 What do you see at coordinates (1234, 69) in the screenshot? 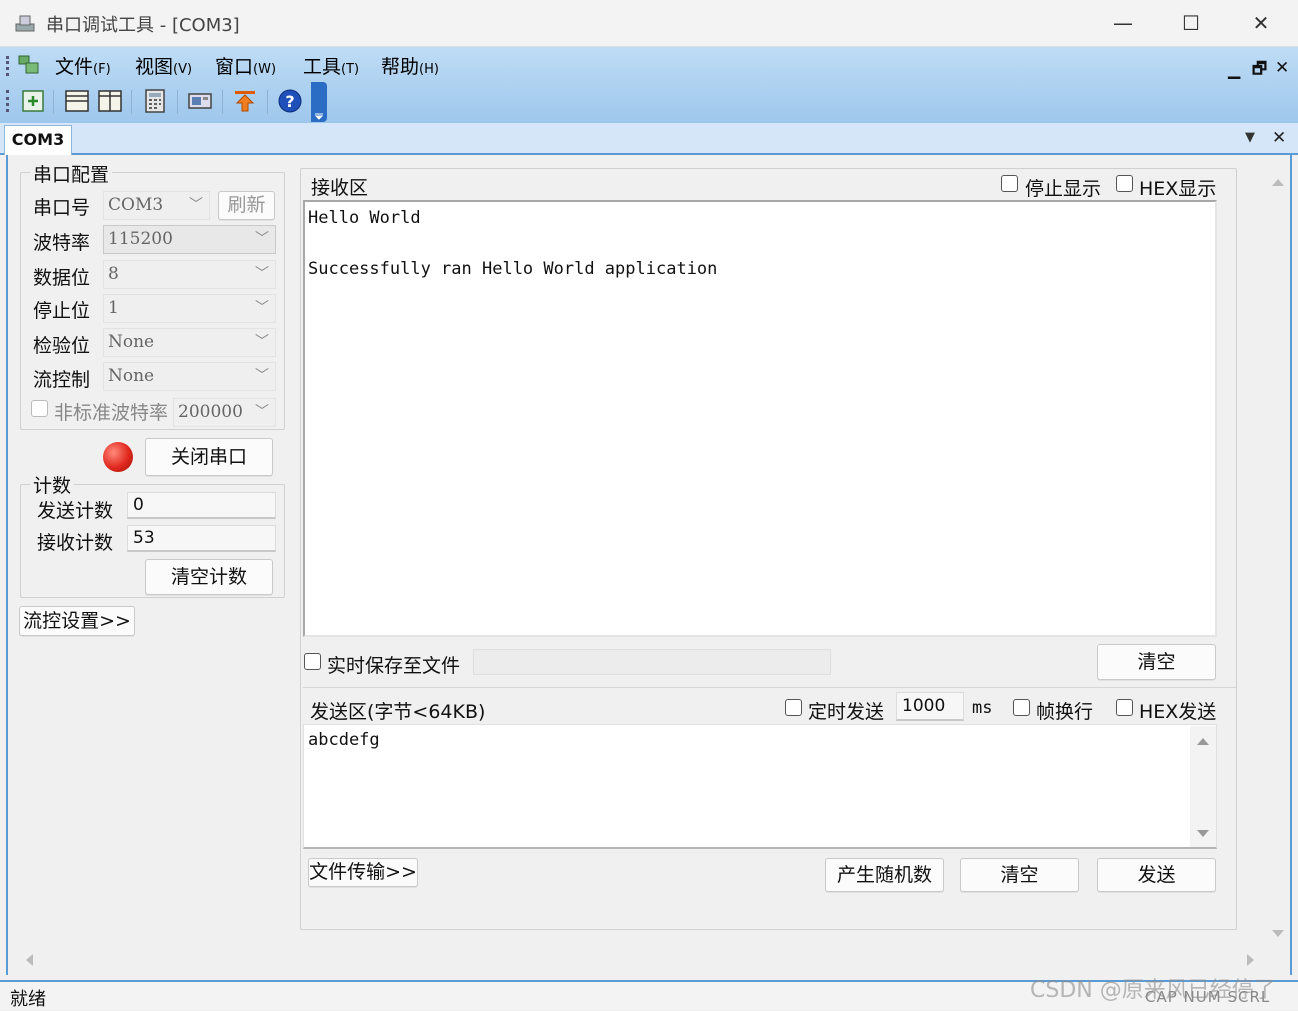
I see `mdi-minimize-button: ▁` at bounding box center [1234, 69].